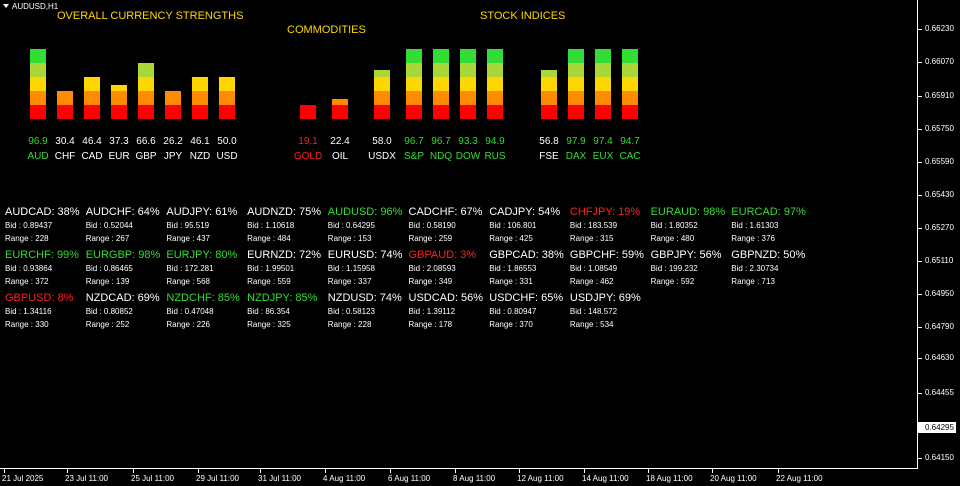 The width and height of the screenshot is (960, 486). I want to click on pair-range: Range : 259, so click(430, 238).